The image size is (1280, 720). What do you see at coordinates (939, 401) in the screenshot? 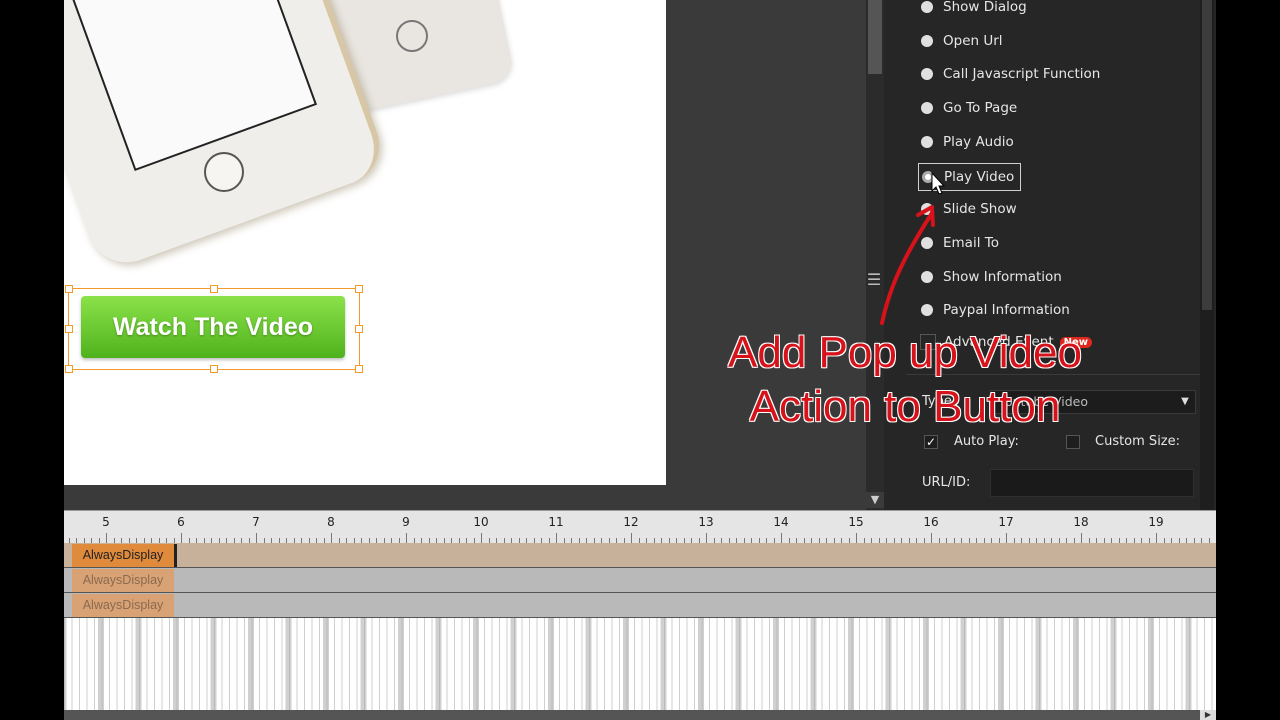
I see `type-label: Type:` at bounding box center [939, 401].